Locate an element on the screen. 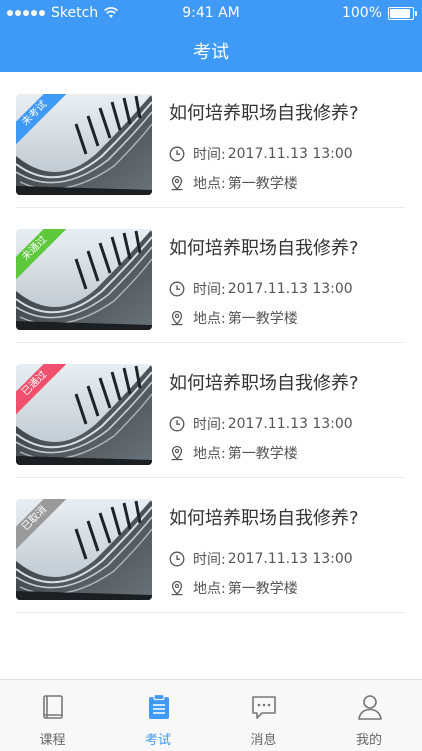 This screenshot has height=751, width=422. chat-bubble-icon is located at coordinates (264, 707).